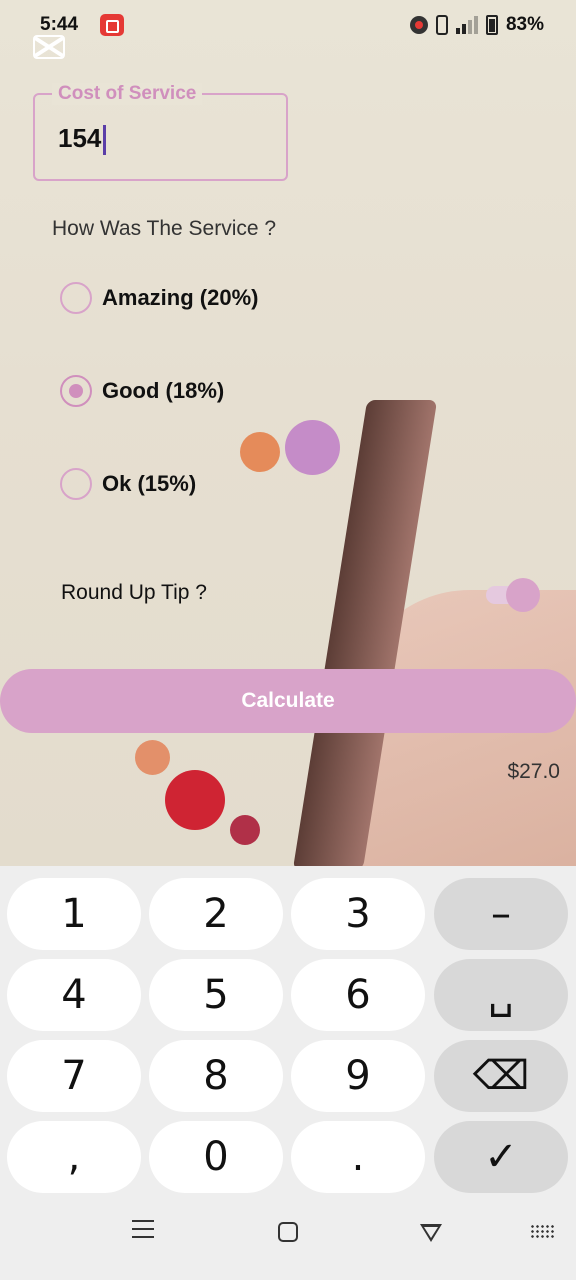  I want to click on option-label: Ok (15%), so click(149, 483).